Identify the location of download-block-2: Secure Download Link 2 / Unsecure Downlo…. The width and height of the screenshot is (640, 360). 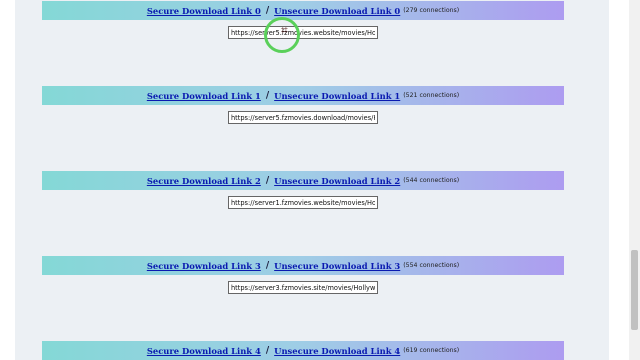
(303, 190).